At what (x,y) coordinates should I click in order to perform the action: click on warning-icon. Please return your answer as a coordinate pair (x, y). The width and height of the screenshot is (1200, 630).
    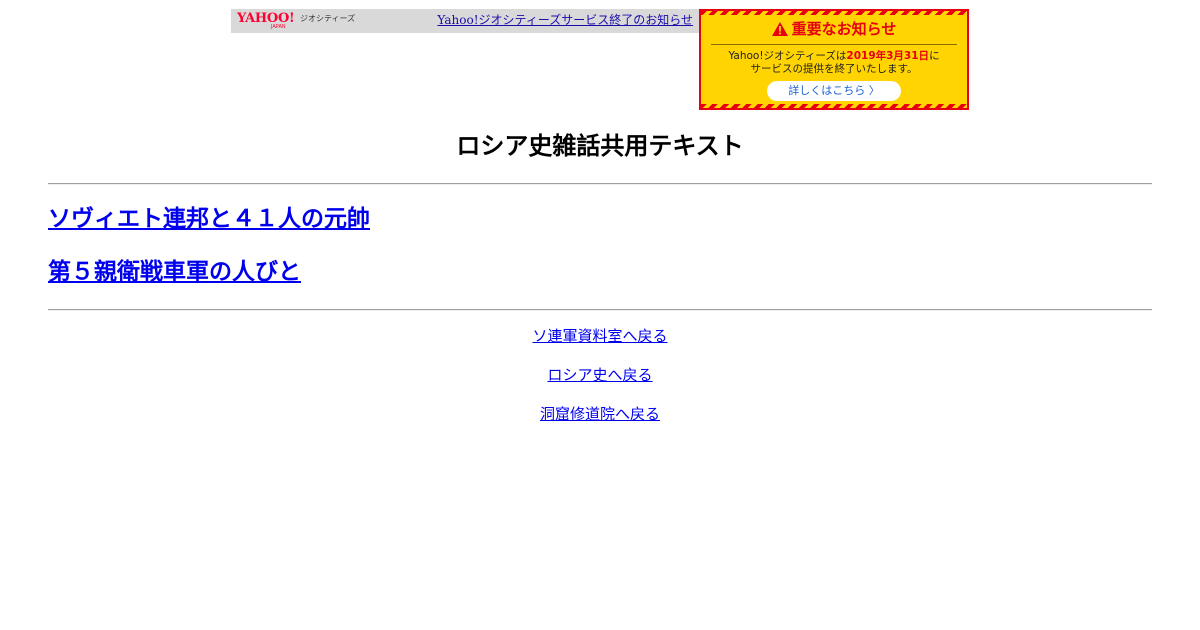
    Looking at the image, I should click on (779, 29).